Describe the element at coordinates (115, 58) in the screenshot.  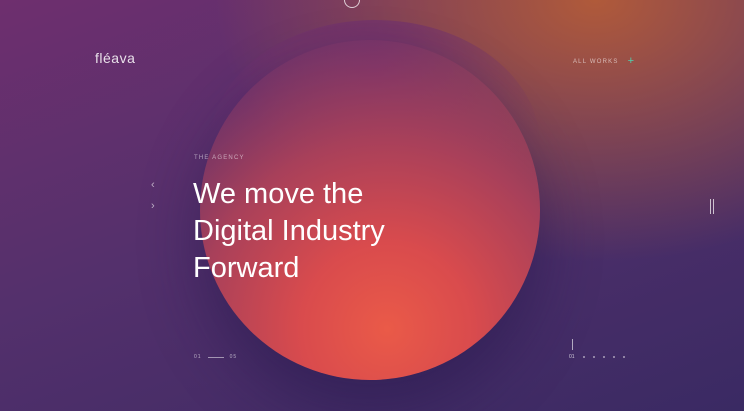
I see `brand-logo: fléava` at that location.